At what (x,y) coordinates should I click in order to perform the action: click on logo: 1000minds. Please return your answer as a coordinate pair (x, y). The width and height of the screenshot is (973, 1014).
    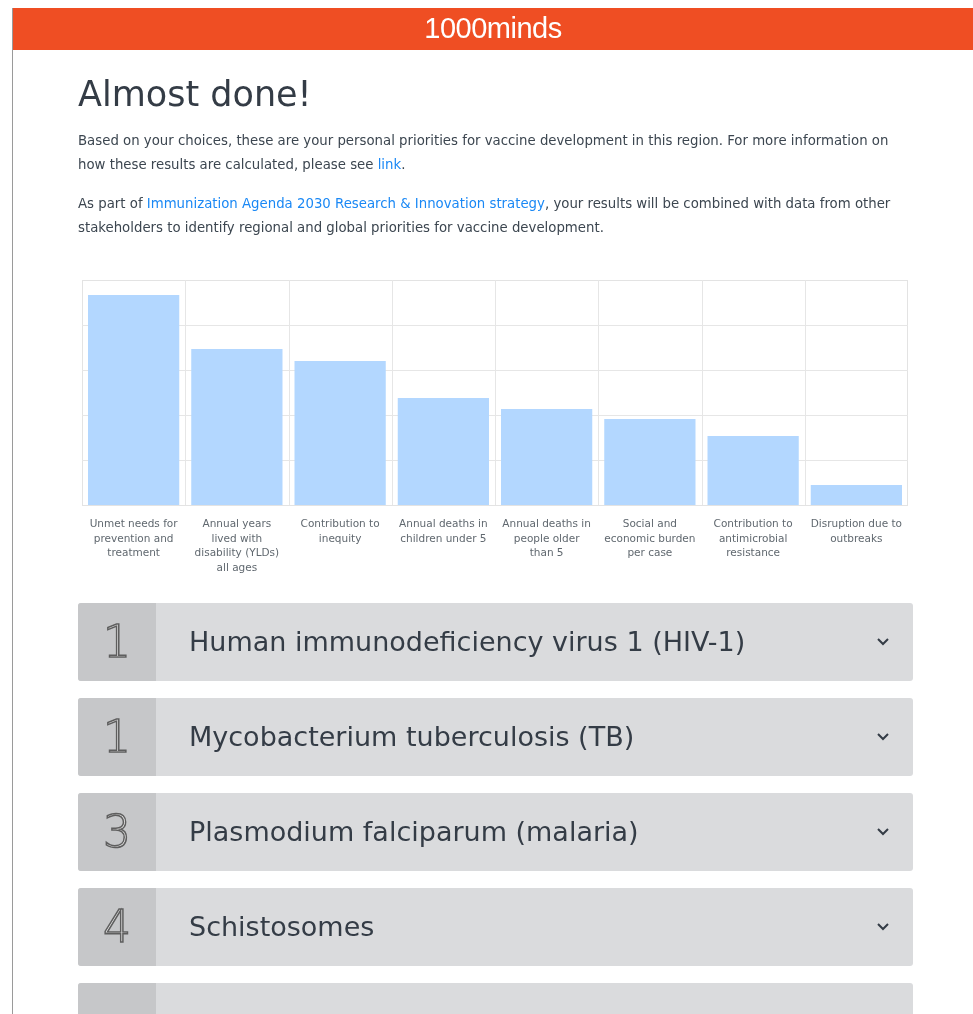
    Looking at the image, I should click on (493, 29).